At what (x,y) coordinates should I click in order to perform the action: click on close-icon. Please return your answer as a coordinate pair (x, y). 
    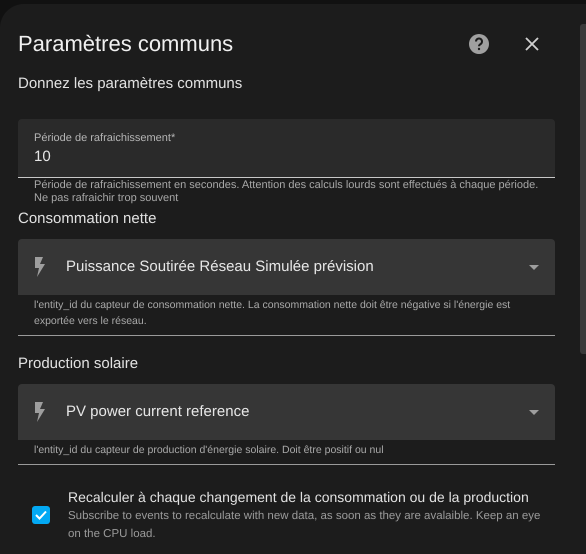
    Looking at the image, I should click on (532, 44).